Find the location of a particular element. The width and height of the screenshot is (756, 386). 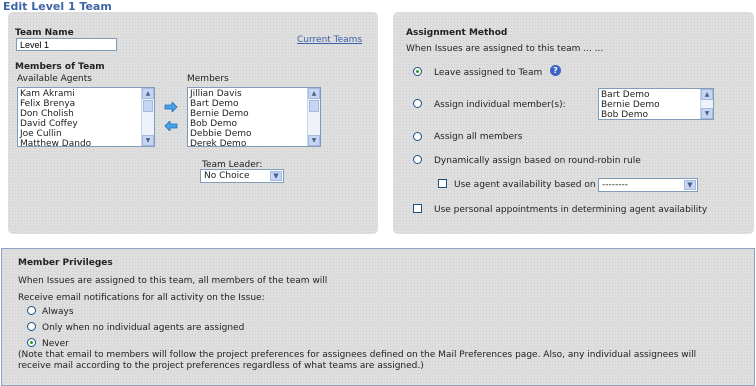

personal-appointments-checkbox is located at coordinates (417, 208).